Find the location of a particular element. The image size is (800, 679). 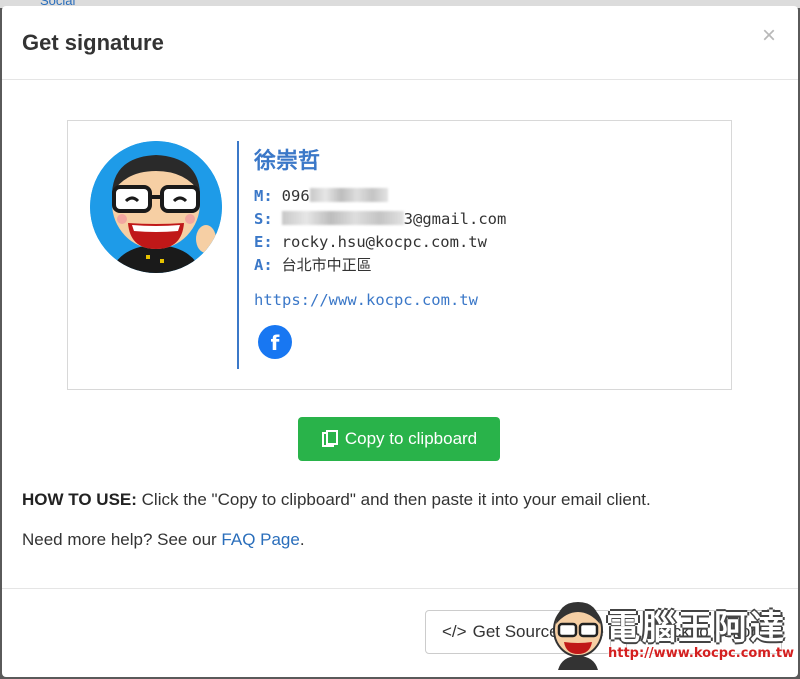

clipboard-icon is located at coordinates (329, 438).